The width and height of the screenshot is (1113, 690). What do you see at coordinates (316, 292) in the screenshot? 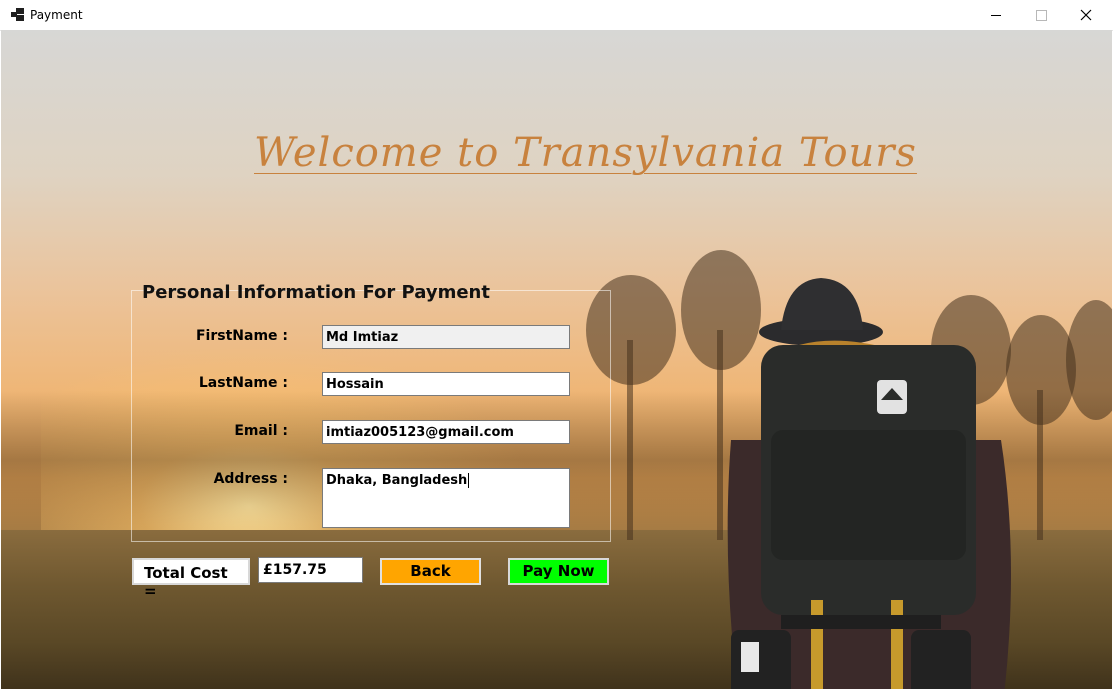
I see `groupbox-title: Personal Information For Payment` at bounding box center [316, 292].